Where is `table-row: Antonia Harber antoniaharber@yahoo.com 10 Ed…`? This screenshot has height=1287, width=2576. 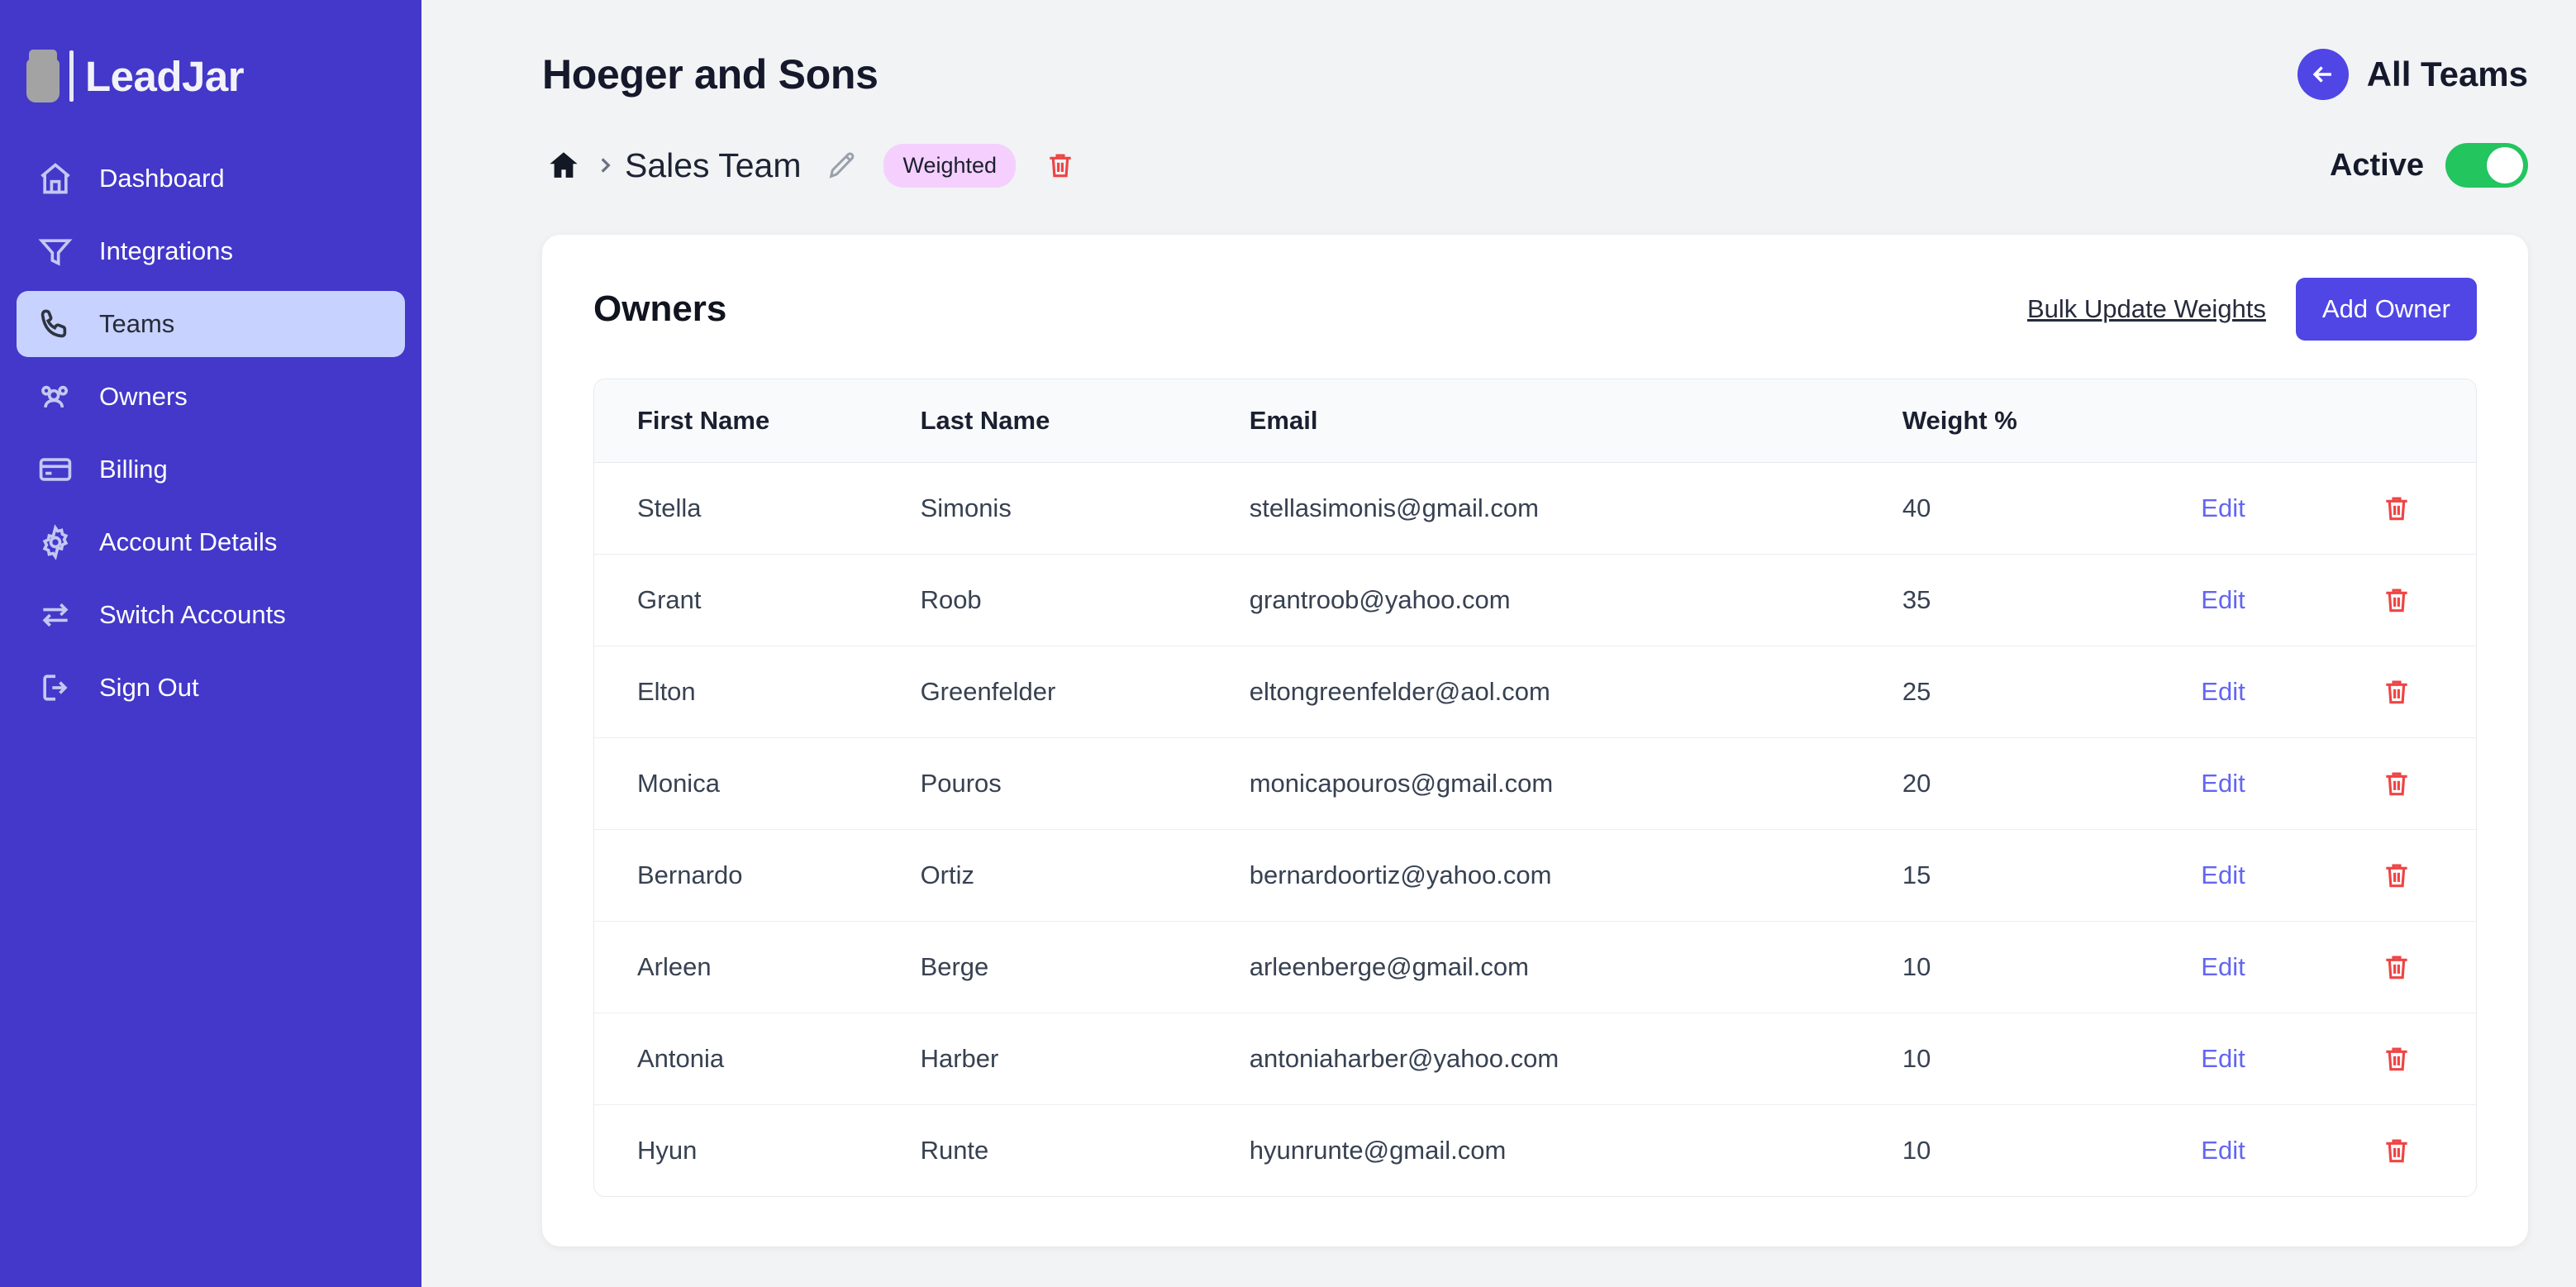 table-row: Antonia Harber antoniaharber@yahoo.com 10 Ed… is located at coordinates (1535, 1059).